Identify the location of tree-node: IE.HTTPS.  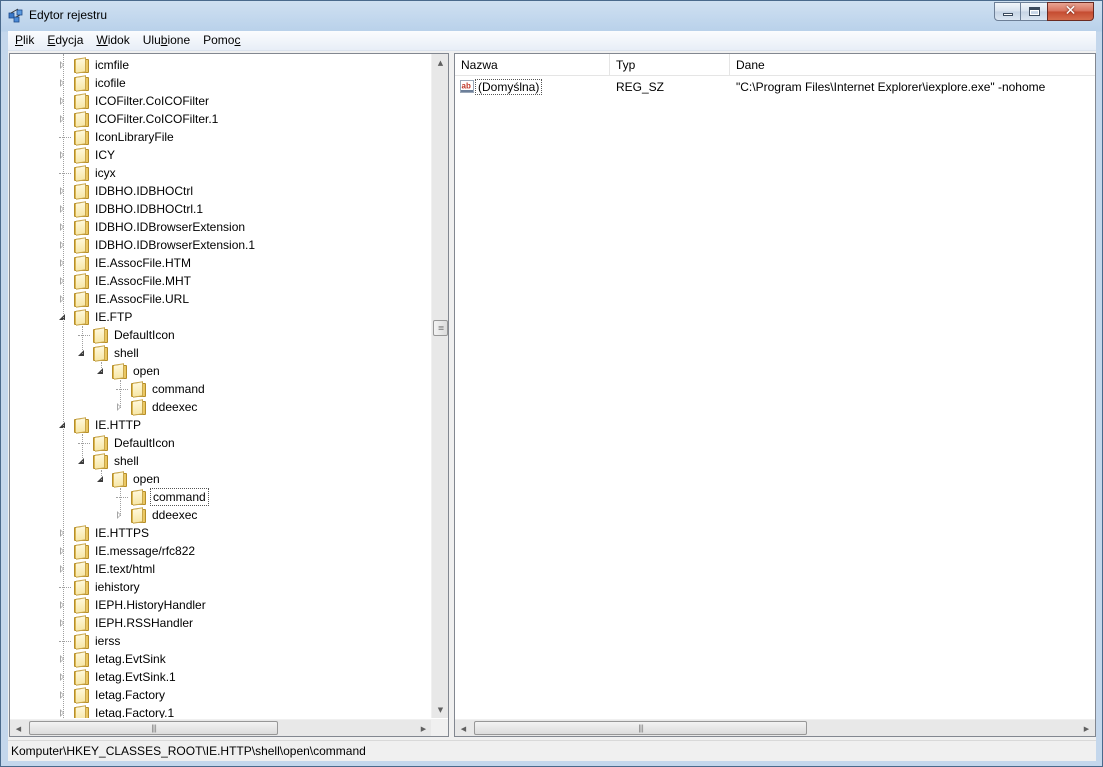
(104, 533).